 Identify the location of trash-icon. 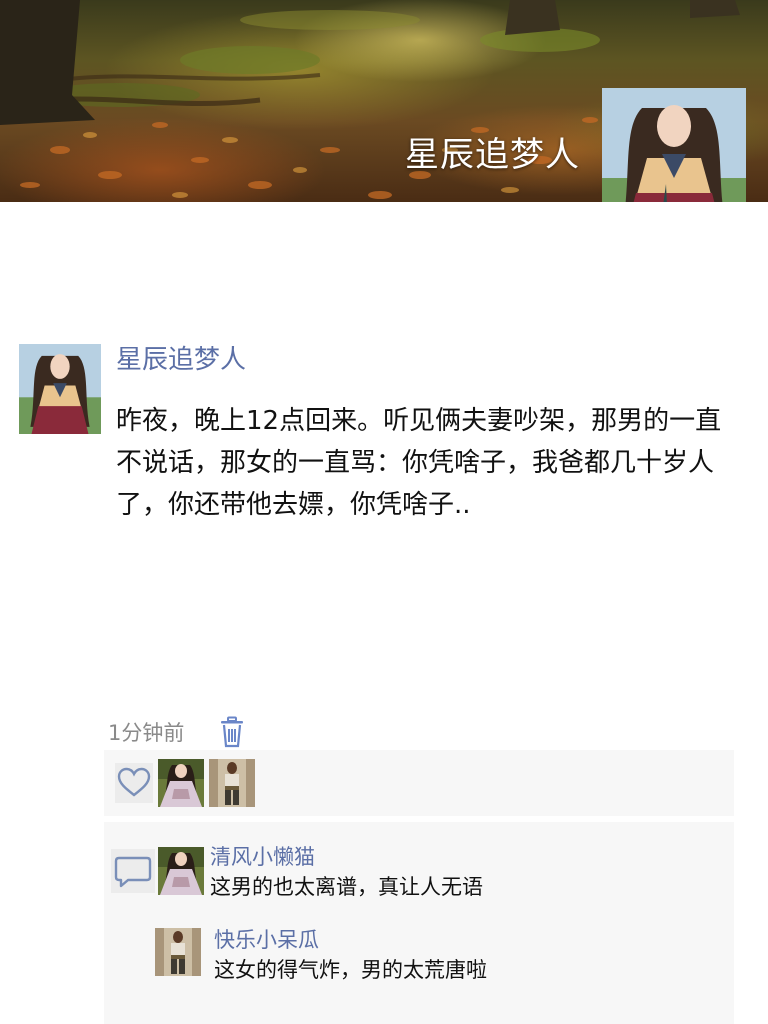
(232, 732).